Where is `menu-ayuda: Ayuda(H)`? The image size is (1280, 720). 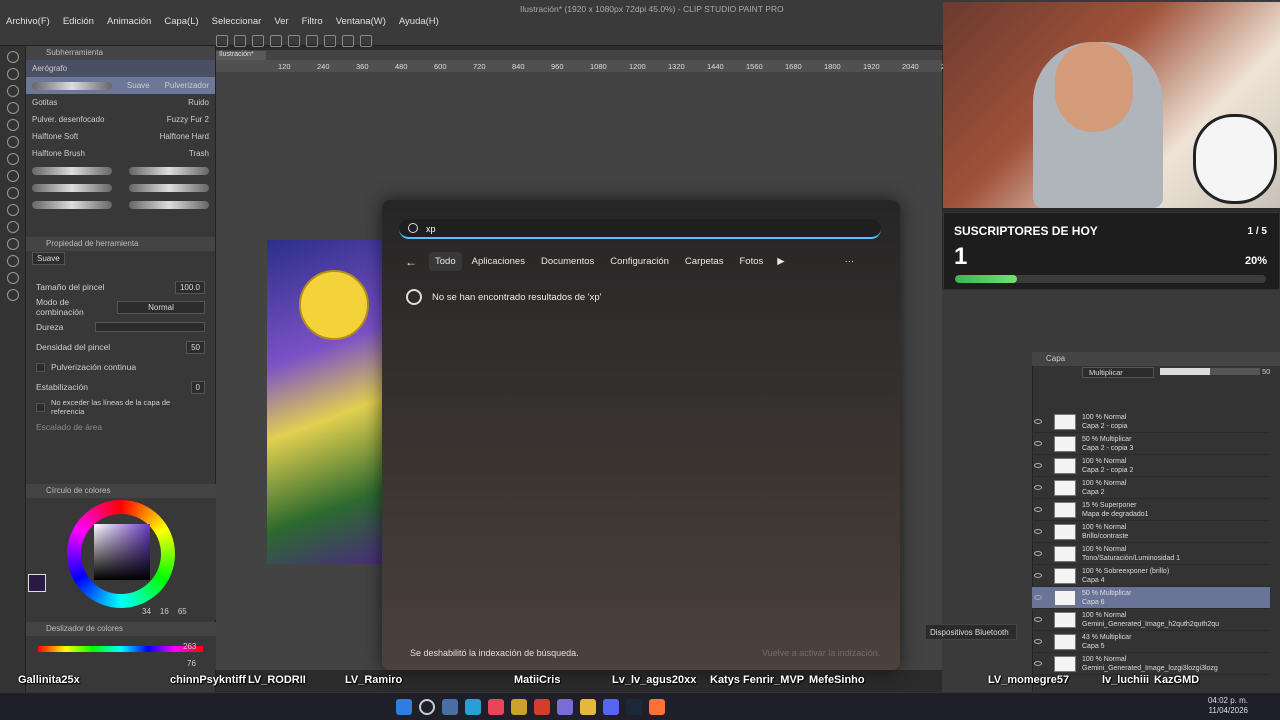 menu-ayuda: Ayuda(H) is located at coordinates (419, 21).